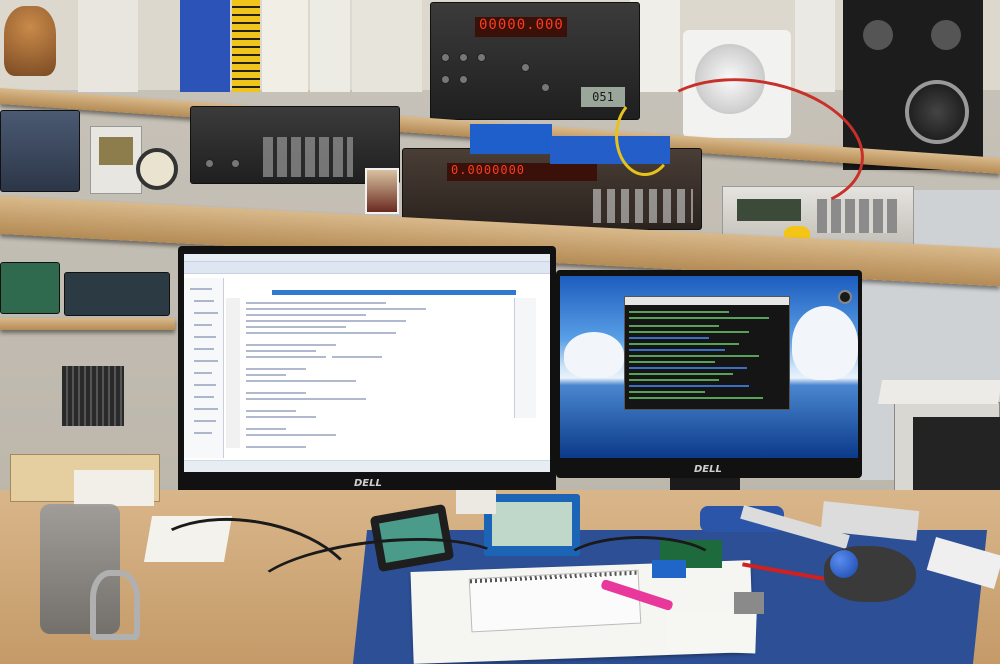  Describe the element at coordinates (603, 97) in the screenshot. I see `lcd-display-right: 051` at that location.